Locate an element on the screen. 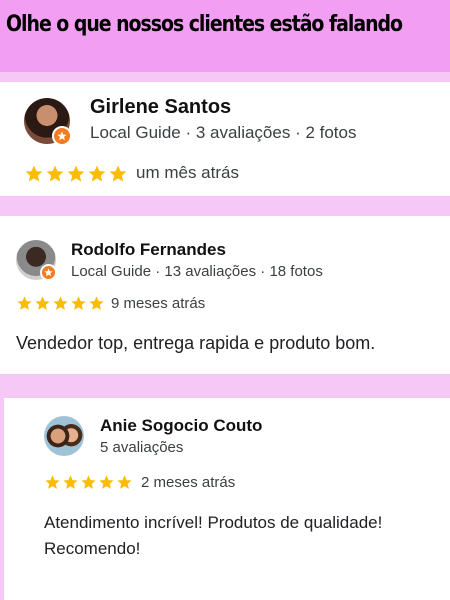 The height and width of the screenshot is (600, 450). reviewer-meta: 5 avaliações is located at coordinates (142, 447).